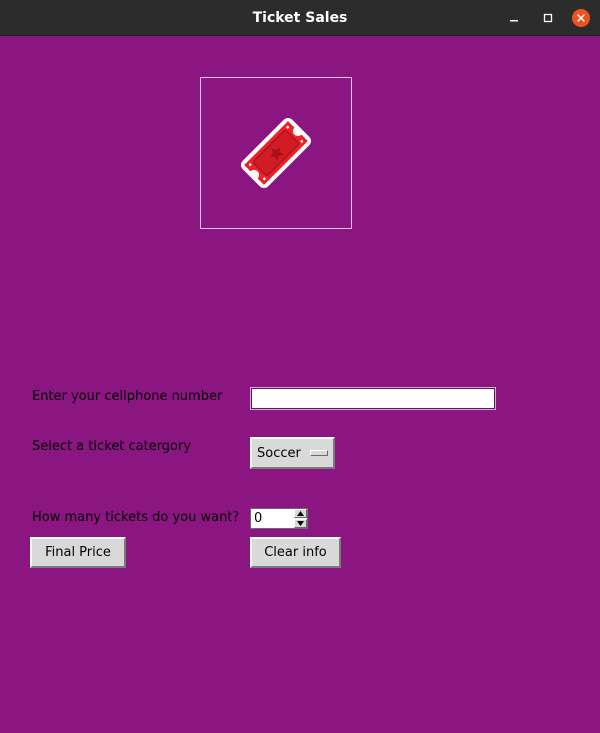 This screenshot has width=600, height=733. I want to click on minimize-icon, so click(514, 21).